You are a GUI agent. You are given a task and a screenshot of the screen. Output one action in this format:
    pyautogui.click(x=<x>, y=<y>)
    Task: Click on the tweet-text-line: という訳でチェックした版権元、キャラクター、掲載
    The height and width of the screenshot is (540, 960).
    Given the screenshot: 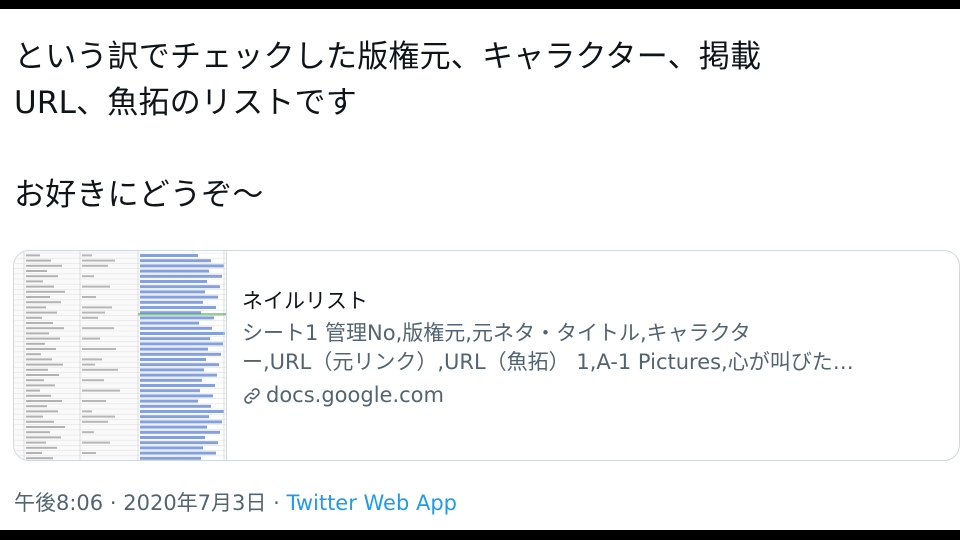 What is the action you would take?
    pyautogui.click(x=388, y=57)
    